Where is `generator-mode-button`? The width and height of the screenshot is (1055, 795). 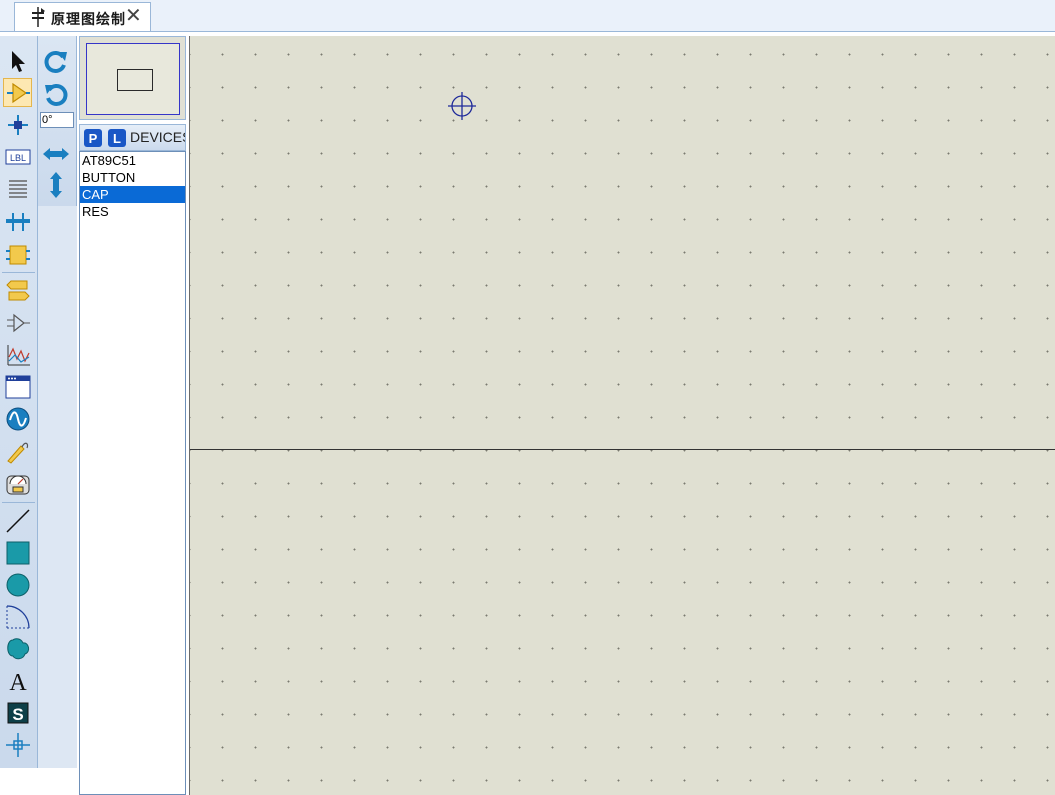 generator-mode-button is located at coordinates (17, 418).